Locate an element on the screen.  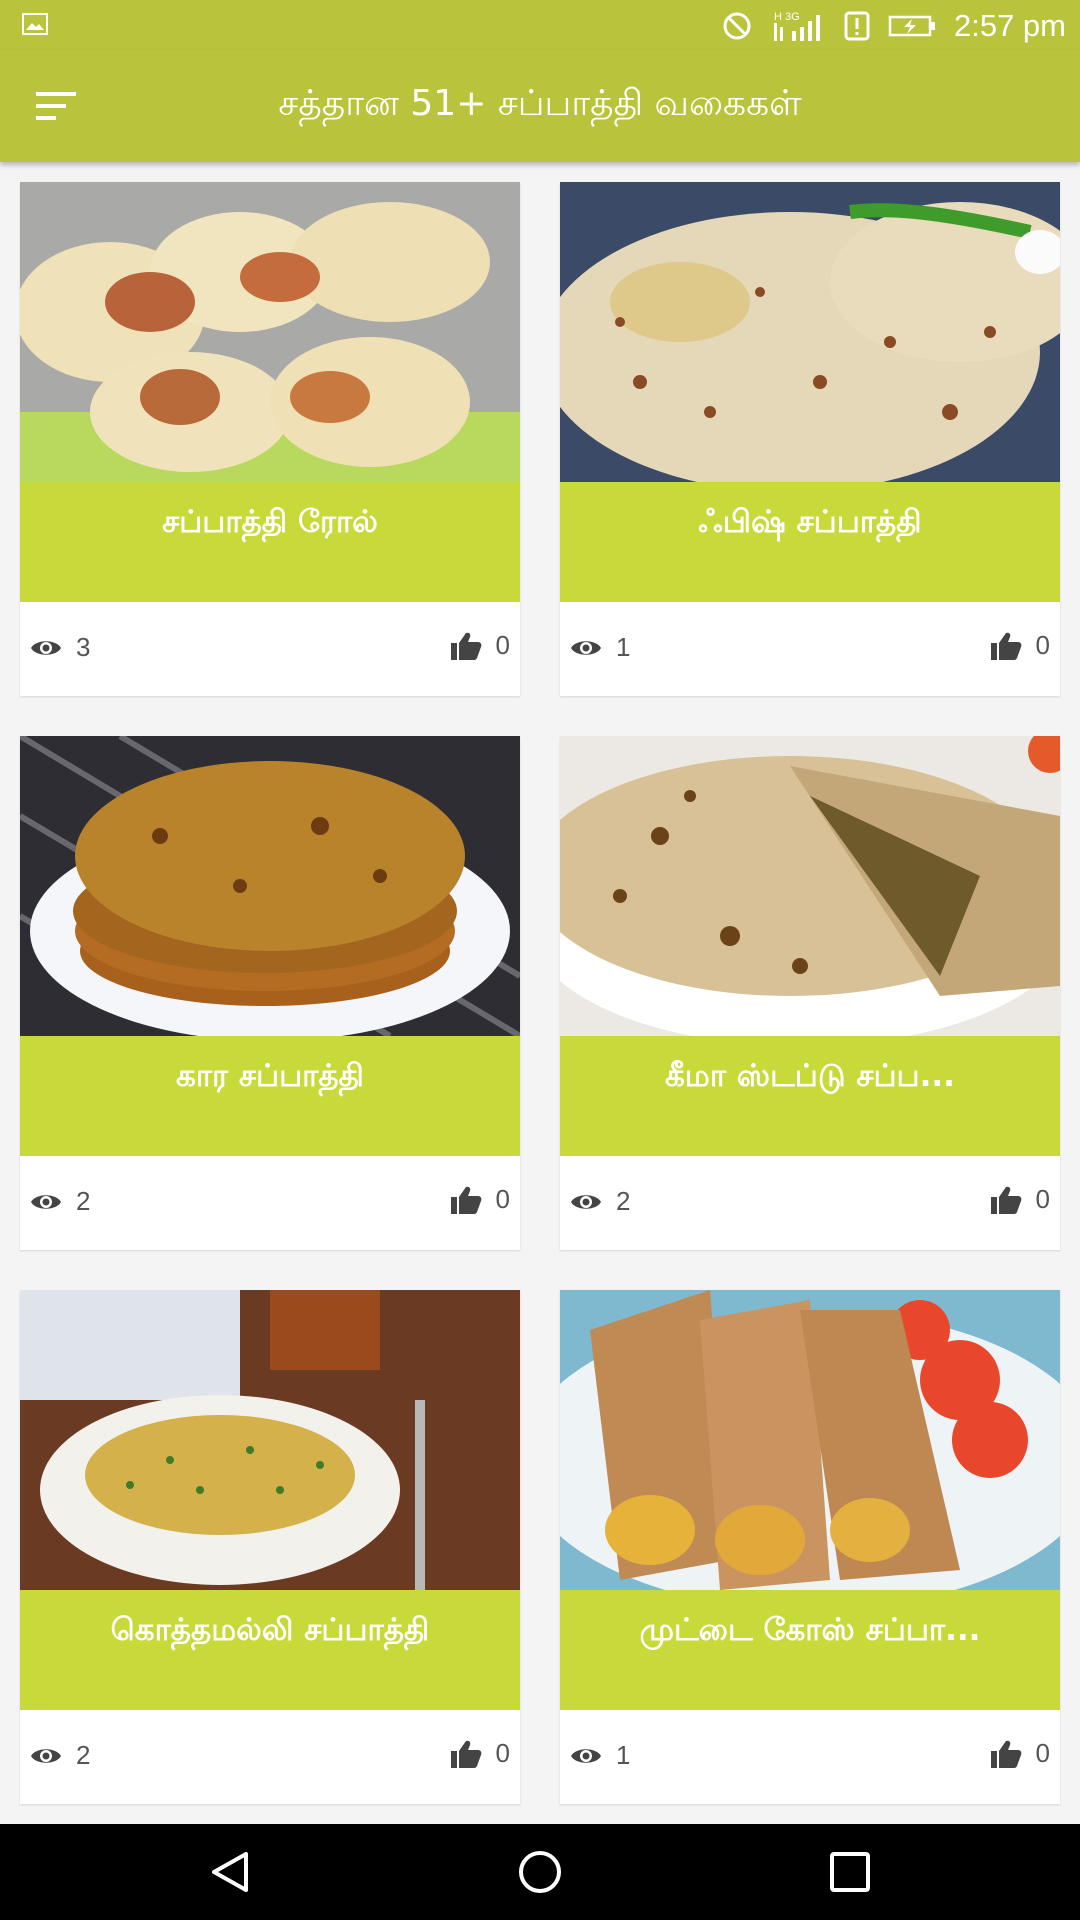
network-h-3g-icon: H 3G is located at coordinates (796, 26).